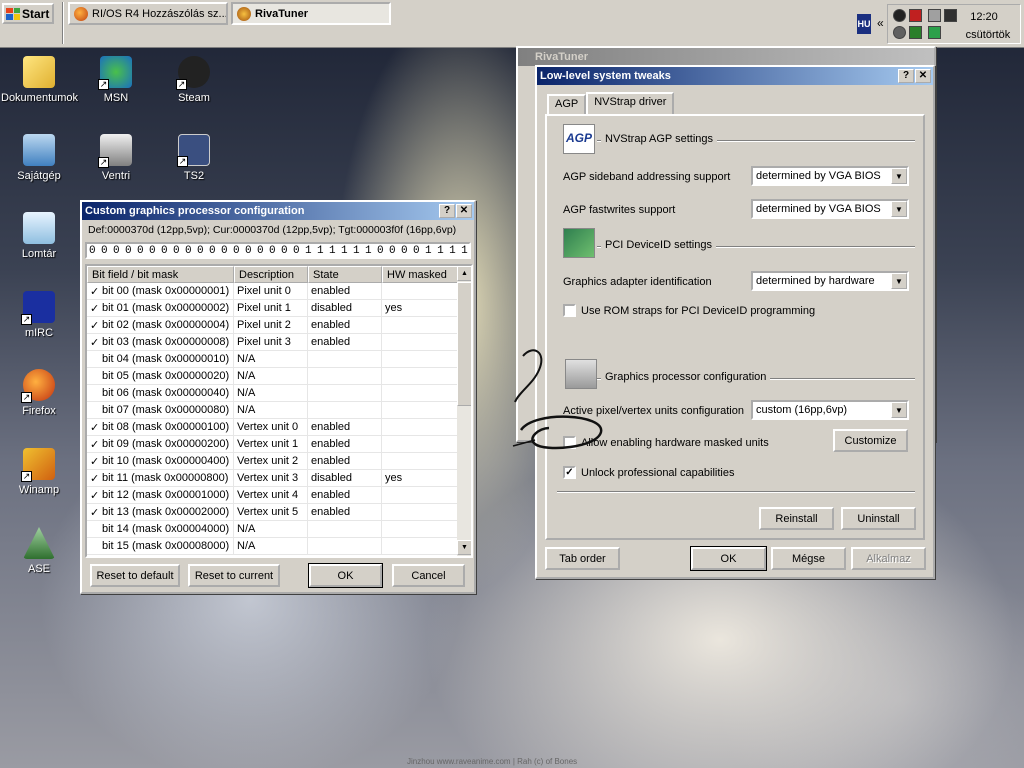 Image resolution: width=1024 pixels, height=768 pixels. What do you see at coordinates (567, 104) in the screenshot?
I see `tab-agp: AGP` at bounding box center [567, 104].